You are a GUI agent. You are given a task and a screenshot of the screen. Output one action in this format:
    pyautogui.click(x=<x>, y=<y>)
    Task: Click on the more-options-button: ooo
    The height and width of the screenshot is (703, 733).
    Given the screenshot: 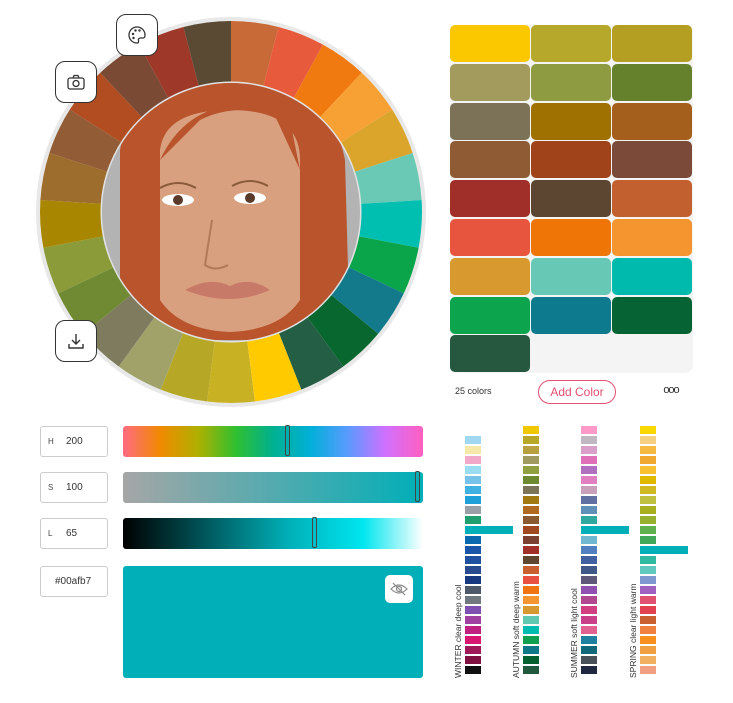 What is the action you would take?
    pyautogui.click(x=671, y=390)
    